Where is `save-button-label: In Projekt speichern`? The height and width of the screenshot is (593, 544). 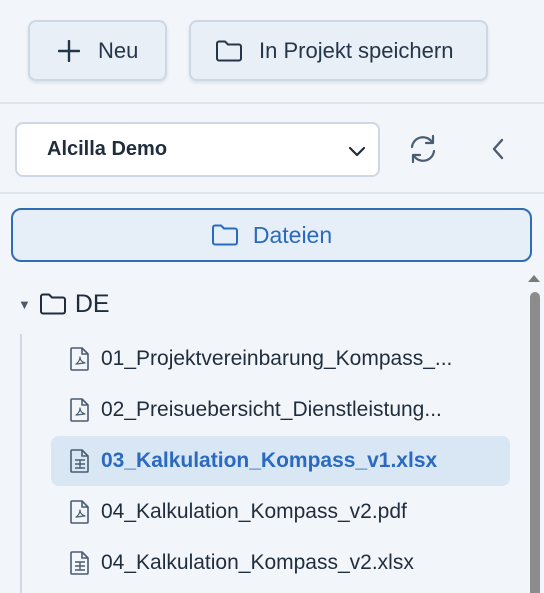
save-button-label: In Projekt speichern is located at coordinates (356, 50).